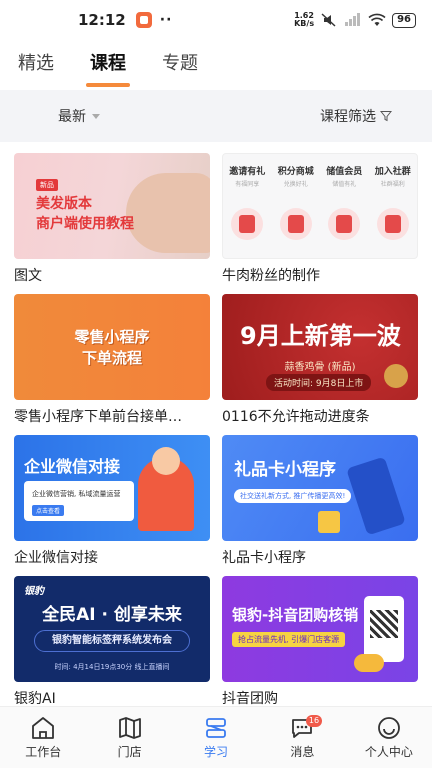 This screenshot has height=768, width=432. I want to click on nav-store: 门店, so click(129, 737).